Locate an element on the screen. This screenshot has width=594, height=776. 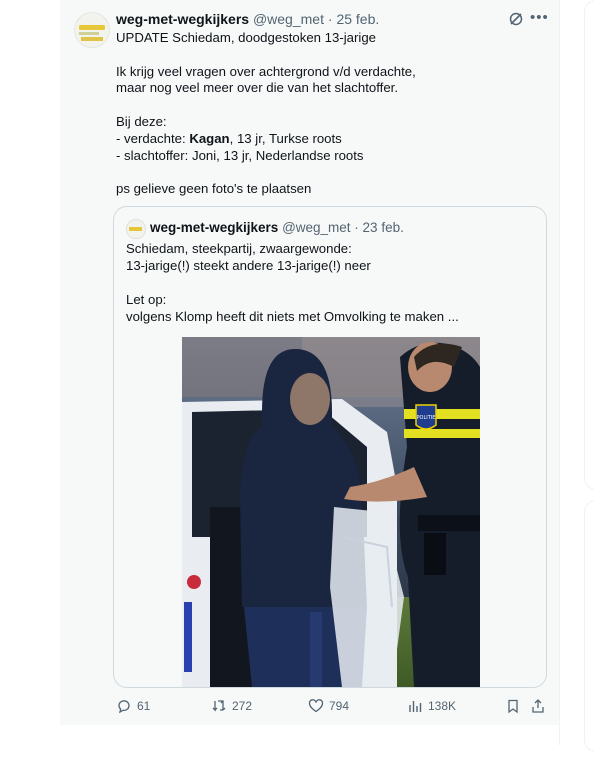
tweet-header: weg-met-wegkijkers @weg_met · 25 feb. is located at coordinates (247, 19).